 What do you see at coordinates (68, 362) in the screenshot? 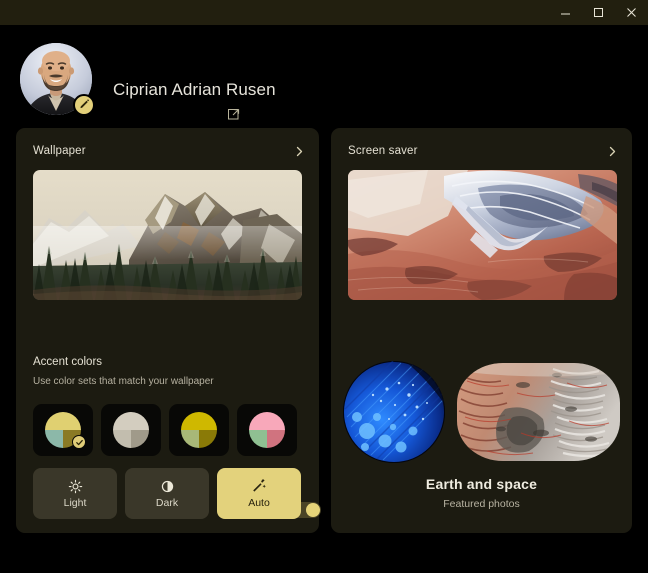
I see `accent-colors-title: Accent colors` at bounding box center [68, 362].